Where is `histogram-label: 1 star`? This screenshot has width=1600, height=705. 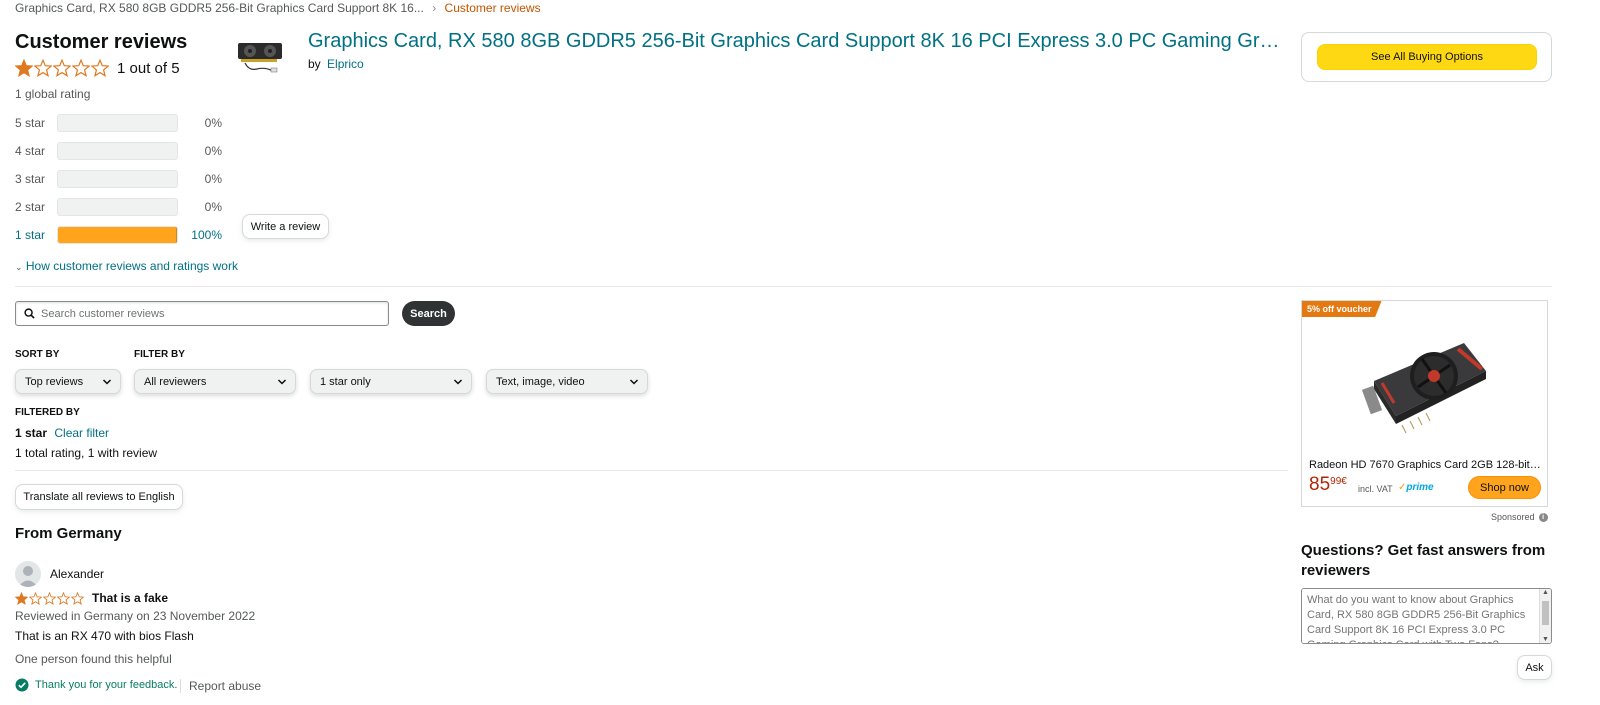 histogram-label: 1 star is located at coordinates (36, 235).